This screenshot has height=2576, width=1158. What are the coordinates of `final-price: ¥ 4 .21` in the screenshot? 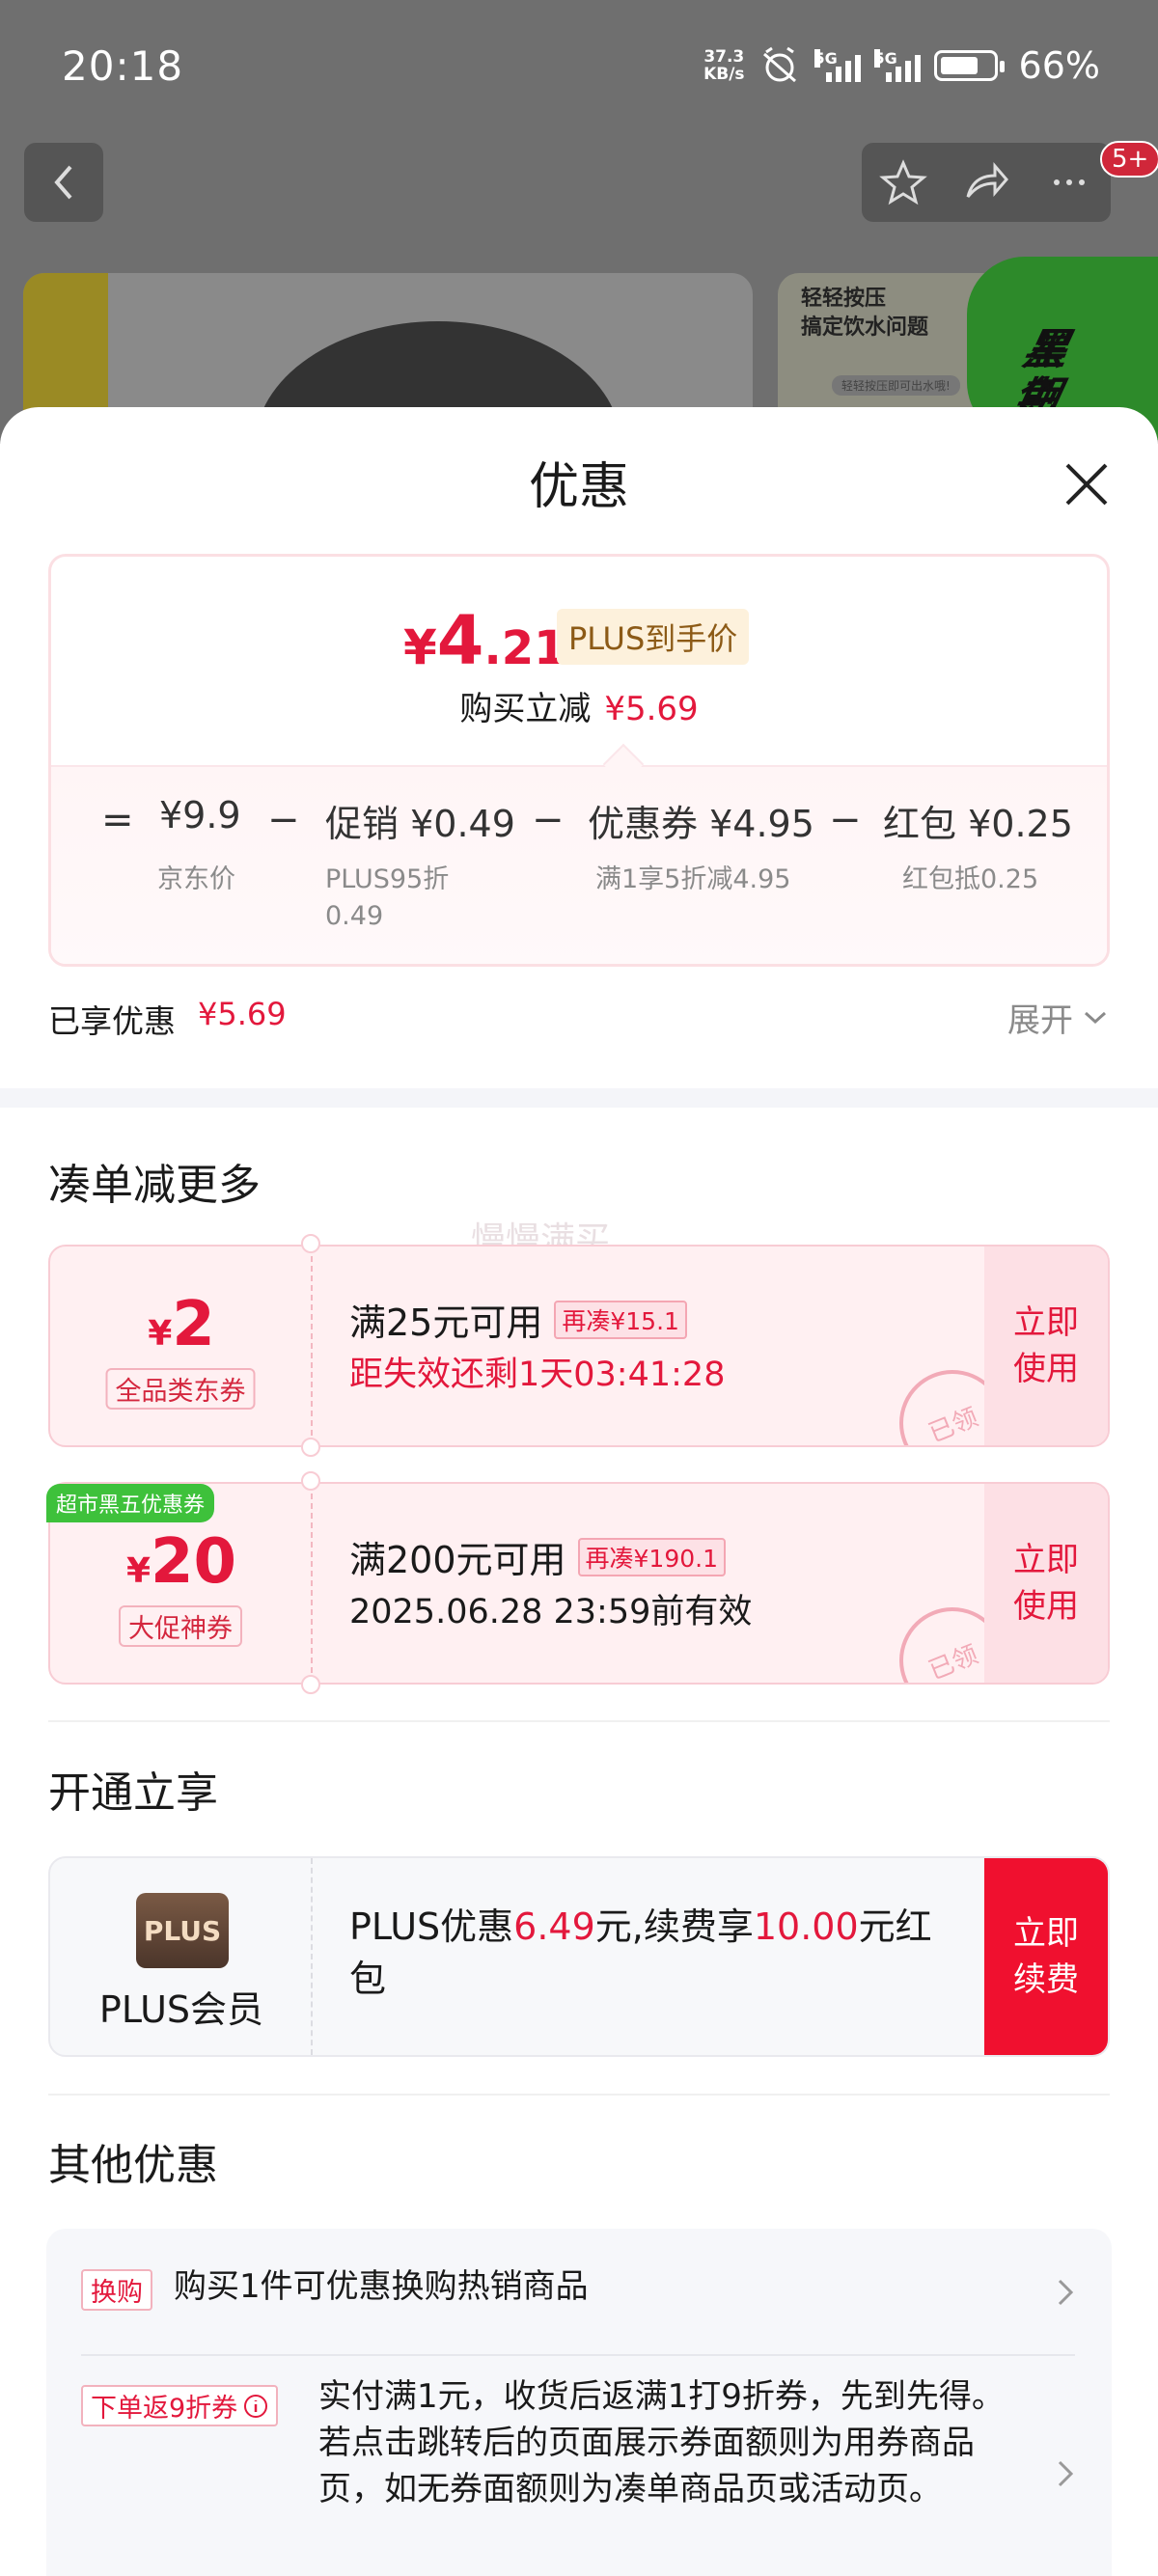 It's located at (484, 641).